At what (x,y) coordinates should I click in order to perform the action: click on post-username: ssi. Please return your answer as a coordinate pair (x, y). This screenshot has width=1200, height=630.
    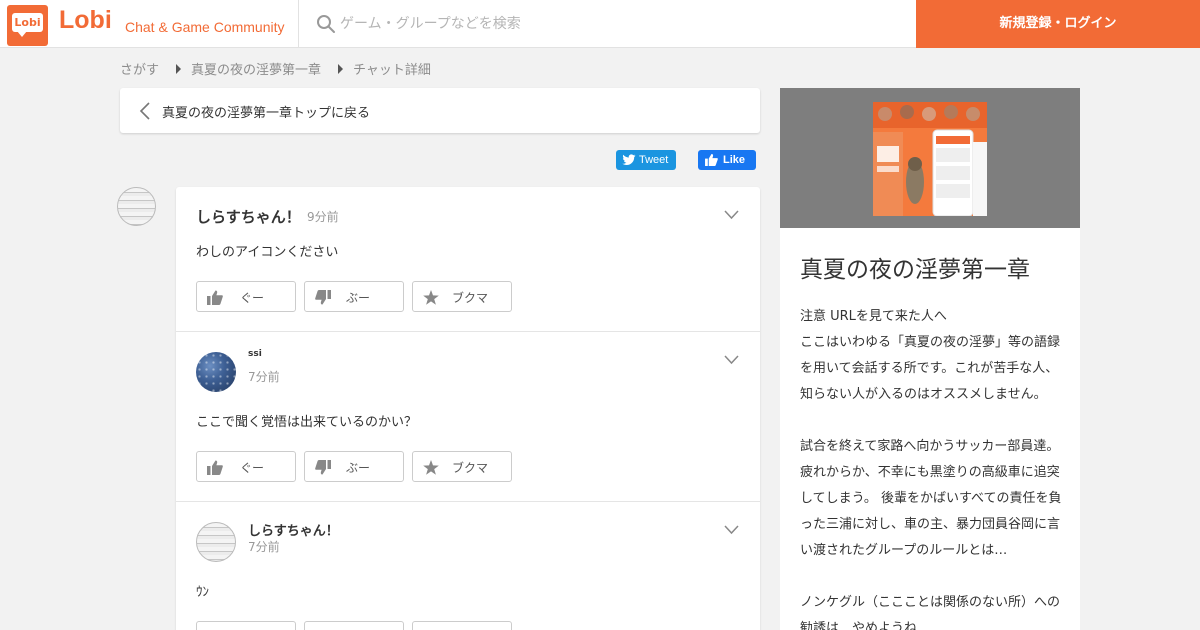
    Looking at the image, I should click on (255, 354).